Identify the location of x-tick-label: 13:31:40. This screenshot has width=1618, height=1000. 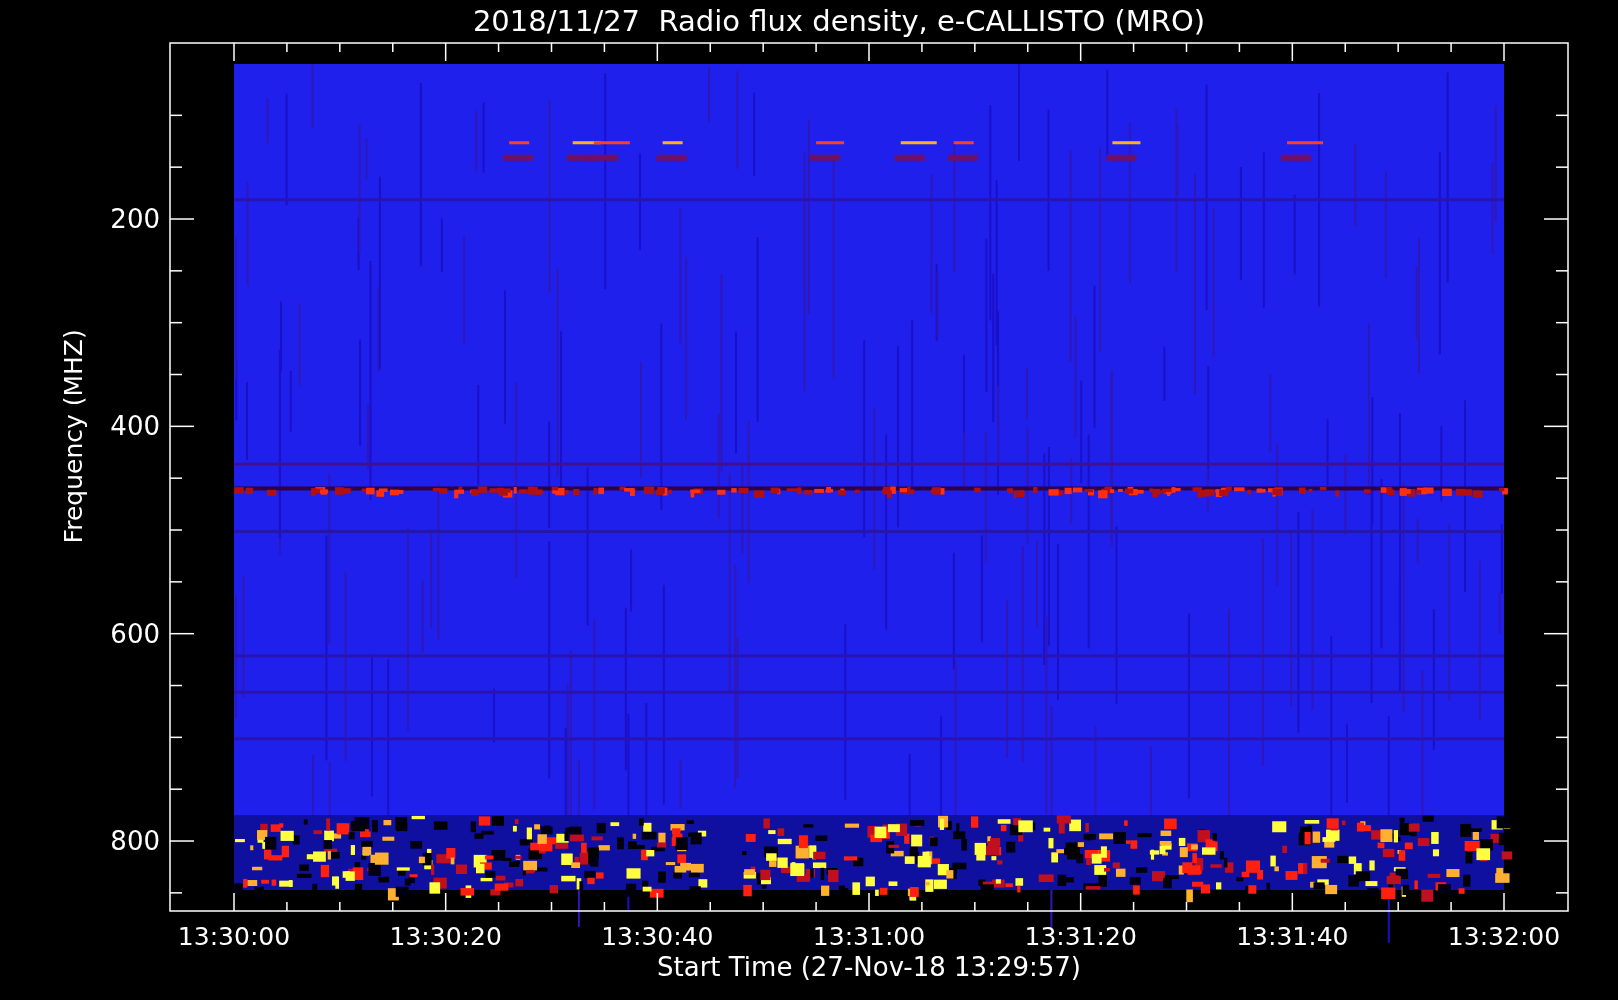
(1292, 936).